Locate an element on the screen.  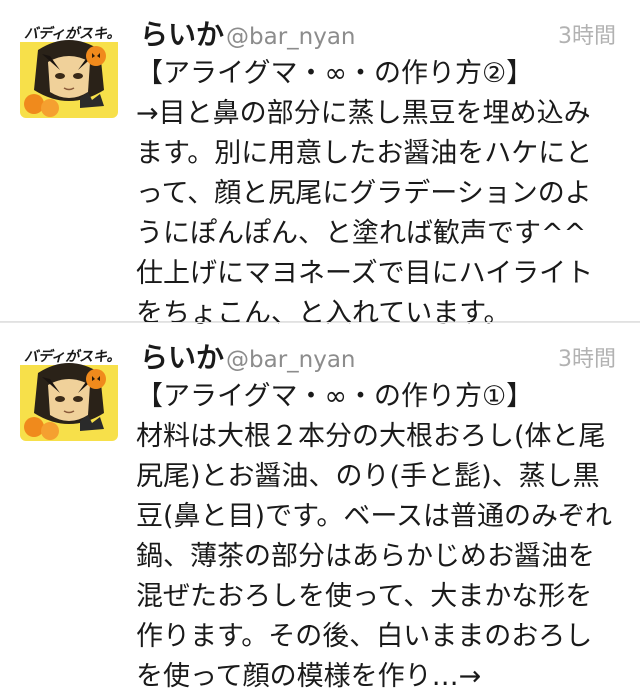
tweet-text-line: 尻尾)とお醤油、のり(手と髭)、蒸し黒 is located at coordinates (368, 476).